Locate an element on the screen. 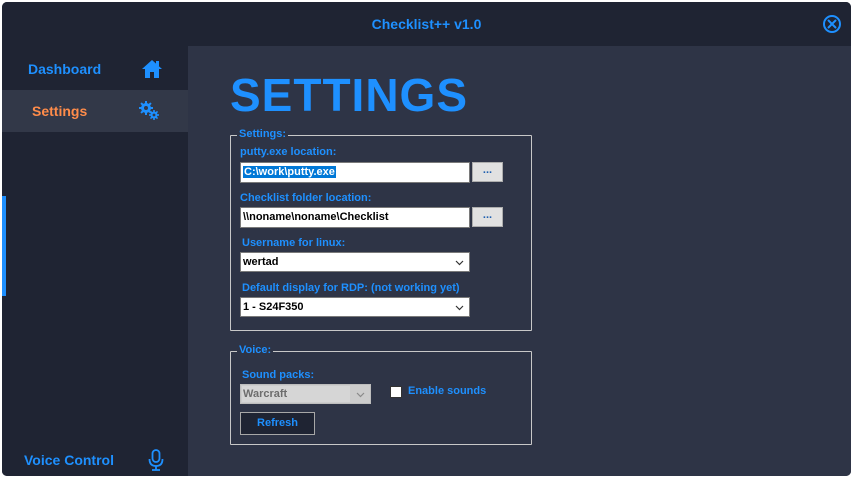  username-label: Username for linux: is located at coordinates (294, 243).